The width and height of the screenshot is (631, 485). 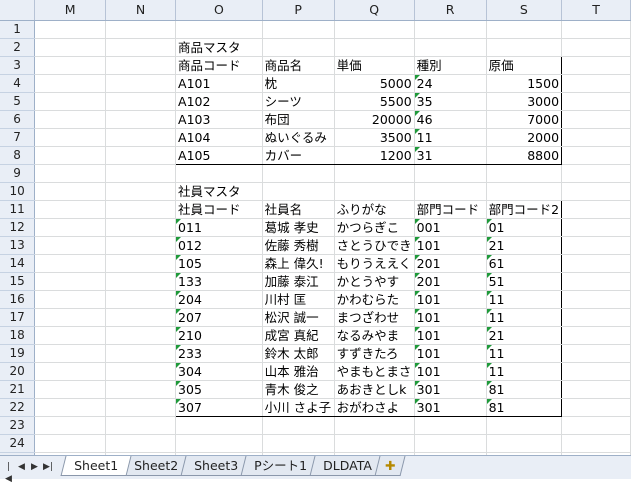 I want to click on cell-O2: 商品マスタ, so click(x=219, y=47).